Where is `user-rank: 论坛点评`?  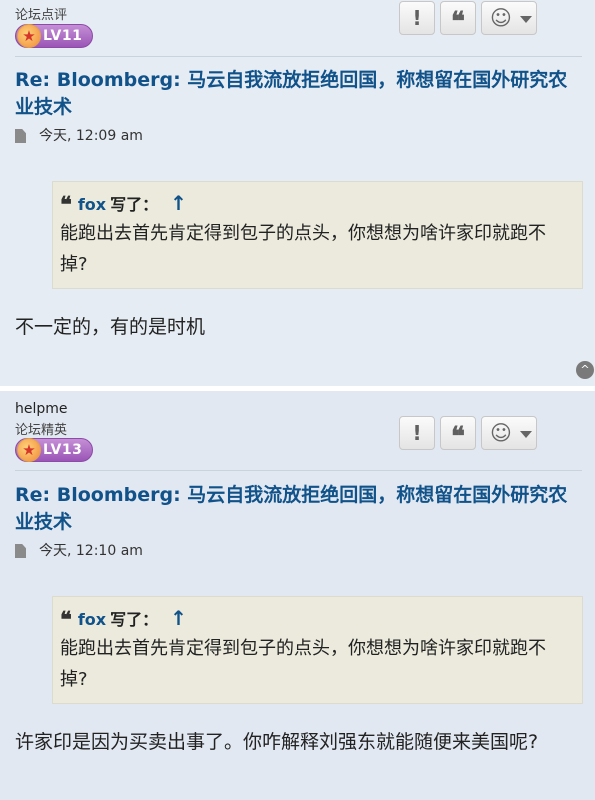 user-rank: 论坛点评 is located at coordinates (41, 15).